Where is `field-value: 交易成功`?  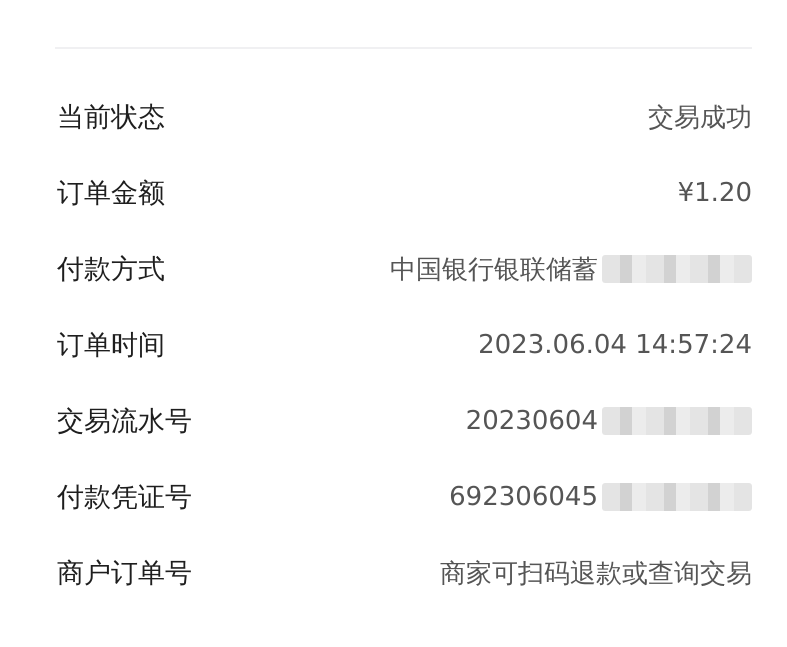
field-value: 交易成功 is located at coordinates (700, 118).